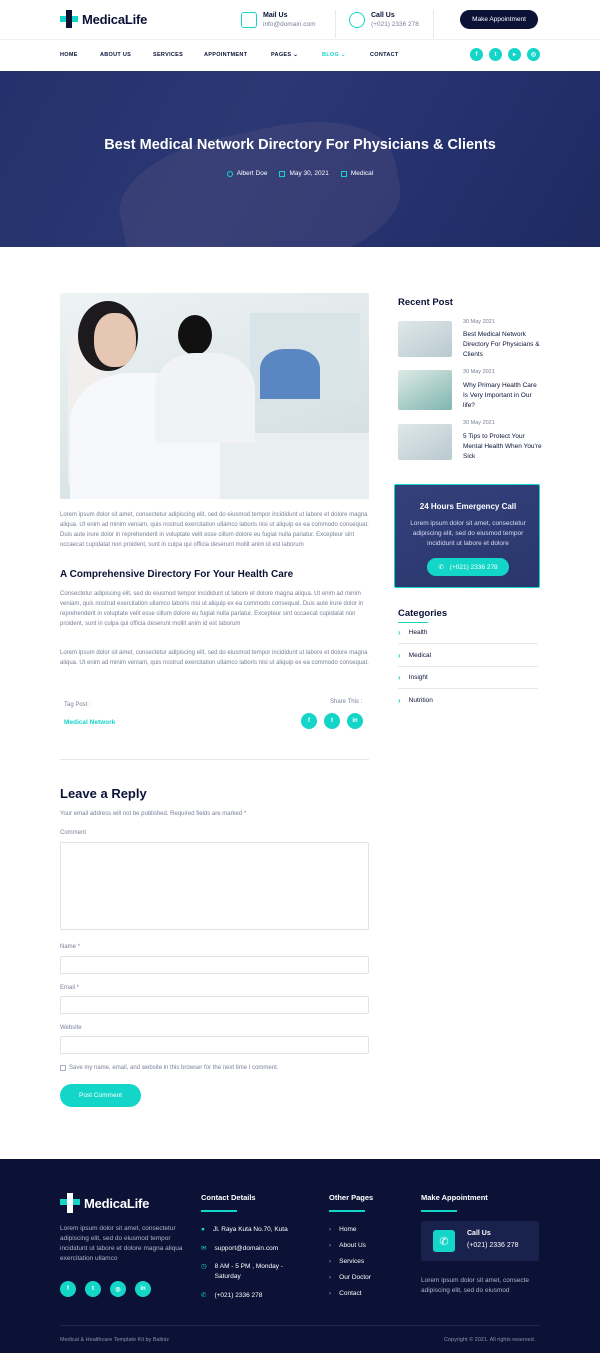  Describe the element at coordinates (115, 19) in the screenshot. I see `brand-name: MedicaLife` at that location.